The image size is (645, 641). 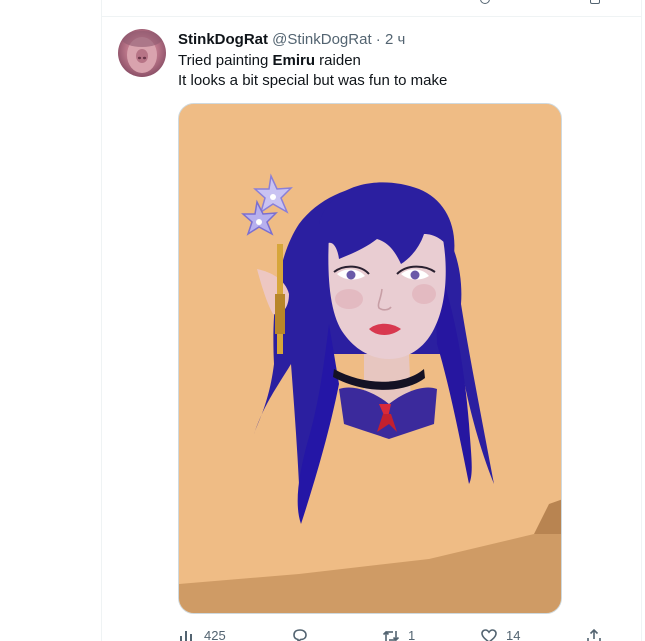 What do you see at coordinates (142, 53) in the screenshot?
I see `avatar` at bounding box center [142, 53].